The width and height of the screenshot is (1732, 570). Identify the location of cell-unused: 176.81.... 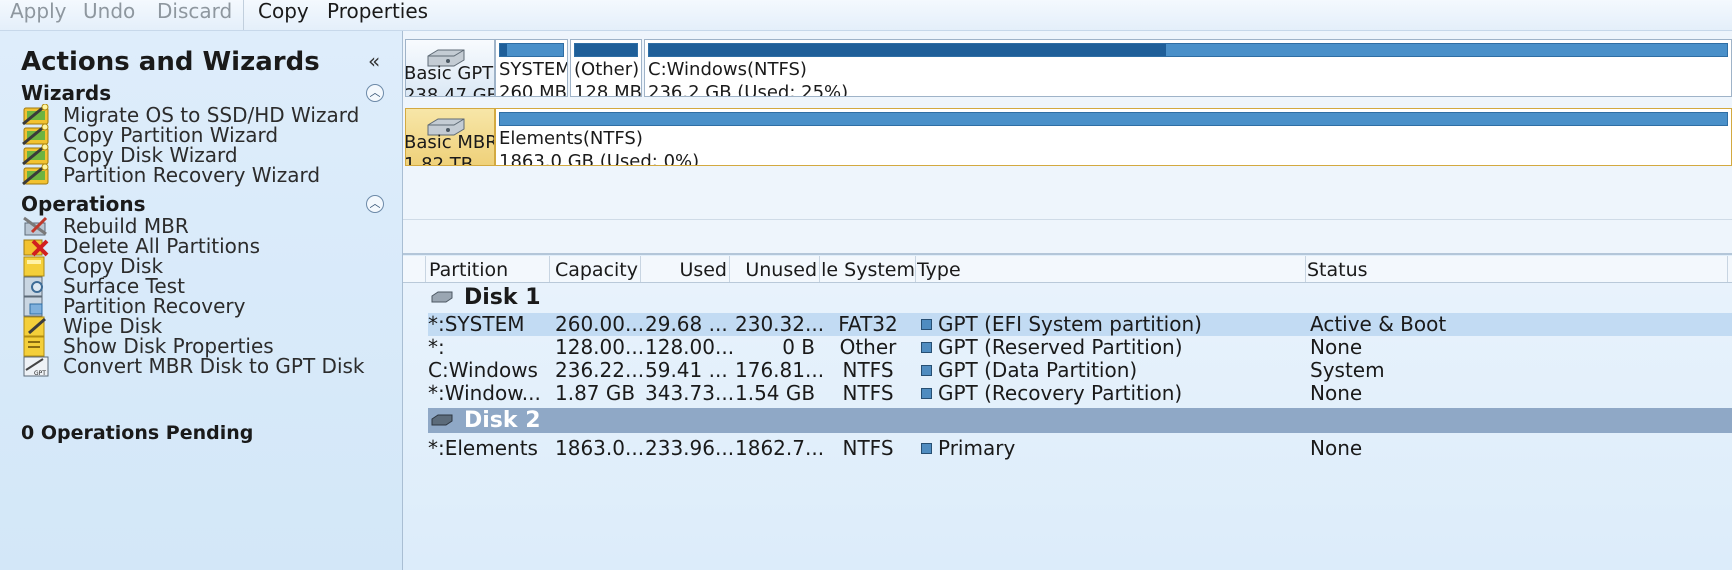
(780, 370).